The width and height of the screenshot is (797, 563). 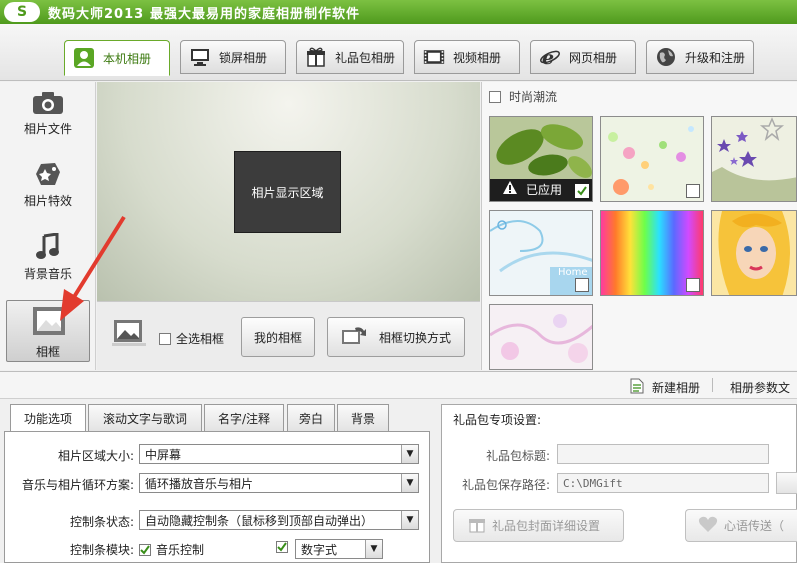 I want to click on gift-title-input, so click(x=663, y=454).